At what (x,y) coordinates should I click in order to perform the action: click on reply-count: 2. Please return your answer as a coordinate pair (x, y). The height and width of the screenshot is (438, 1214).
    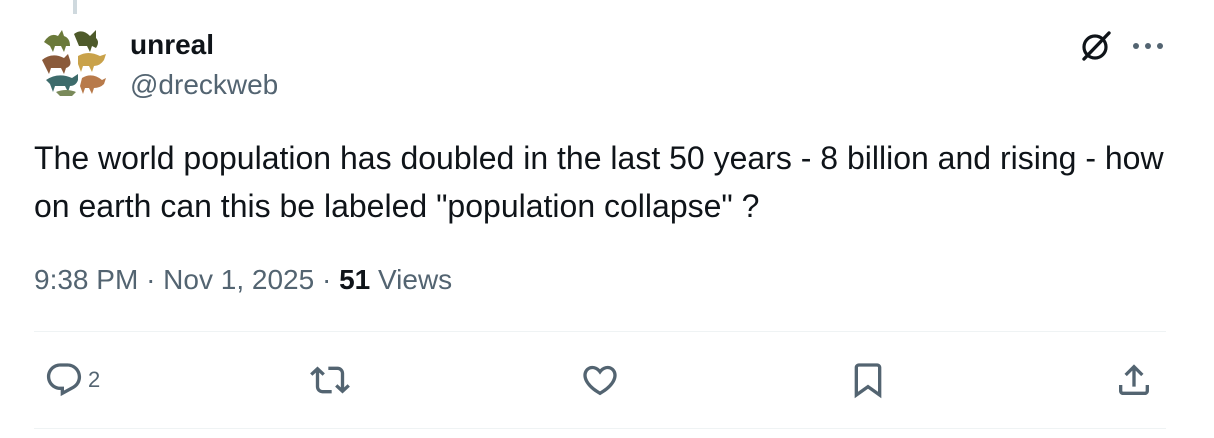
    Looking at the image, I should click on (94, 379).